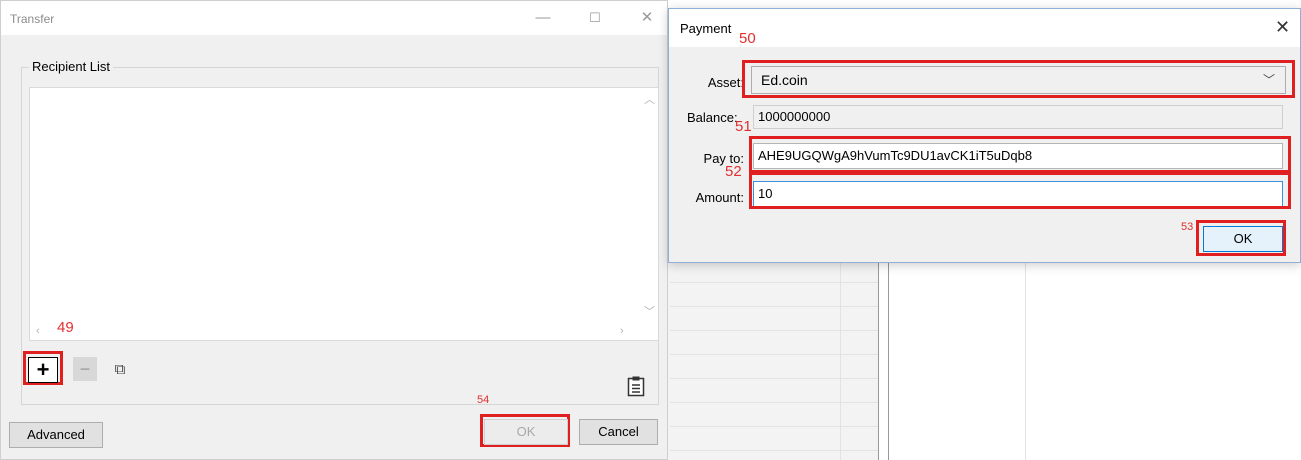 This screenshot has height=460, width=1301. What do you see at coordinates (483, 400) in the screenshot?
I see `annotation-number: 54` at bounding box center [483, 400].